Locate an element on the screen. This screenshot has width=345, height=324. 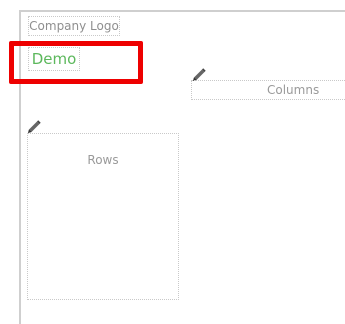
page-frame-top-edge is located at coordinates (182, 11).